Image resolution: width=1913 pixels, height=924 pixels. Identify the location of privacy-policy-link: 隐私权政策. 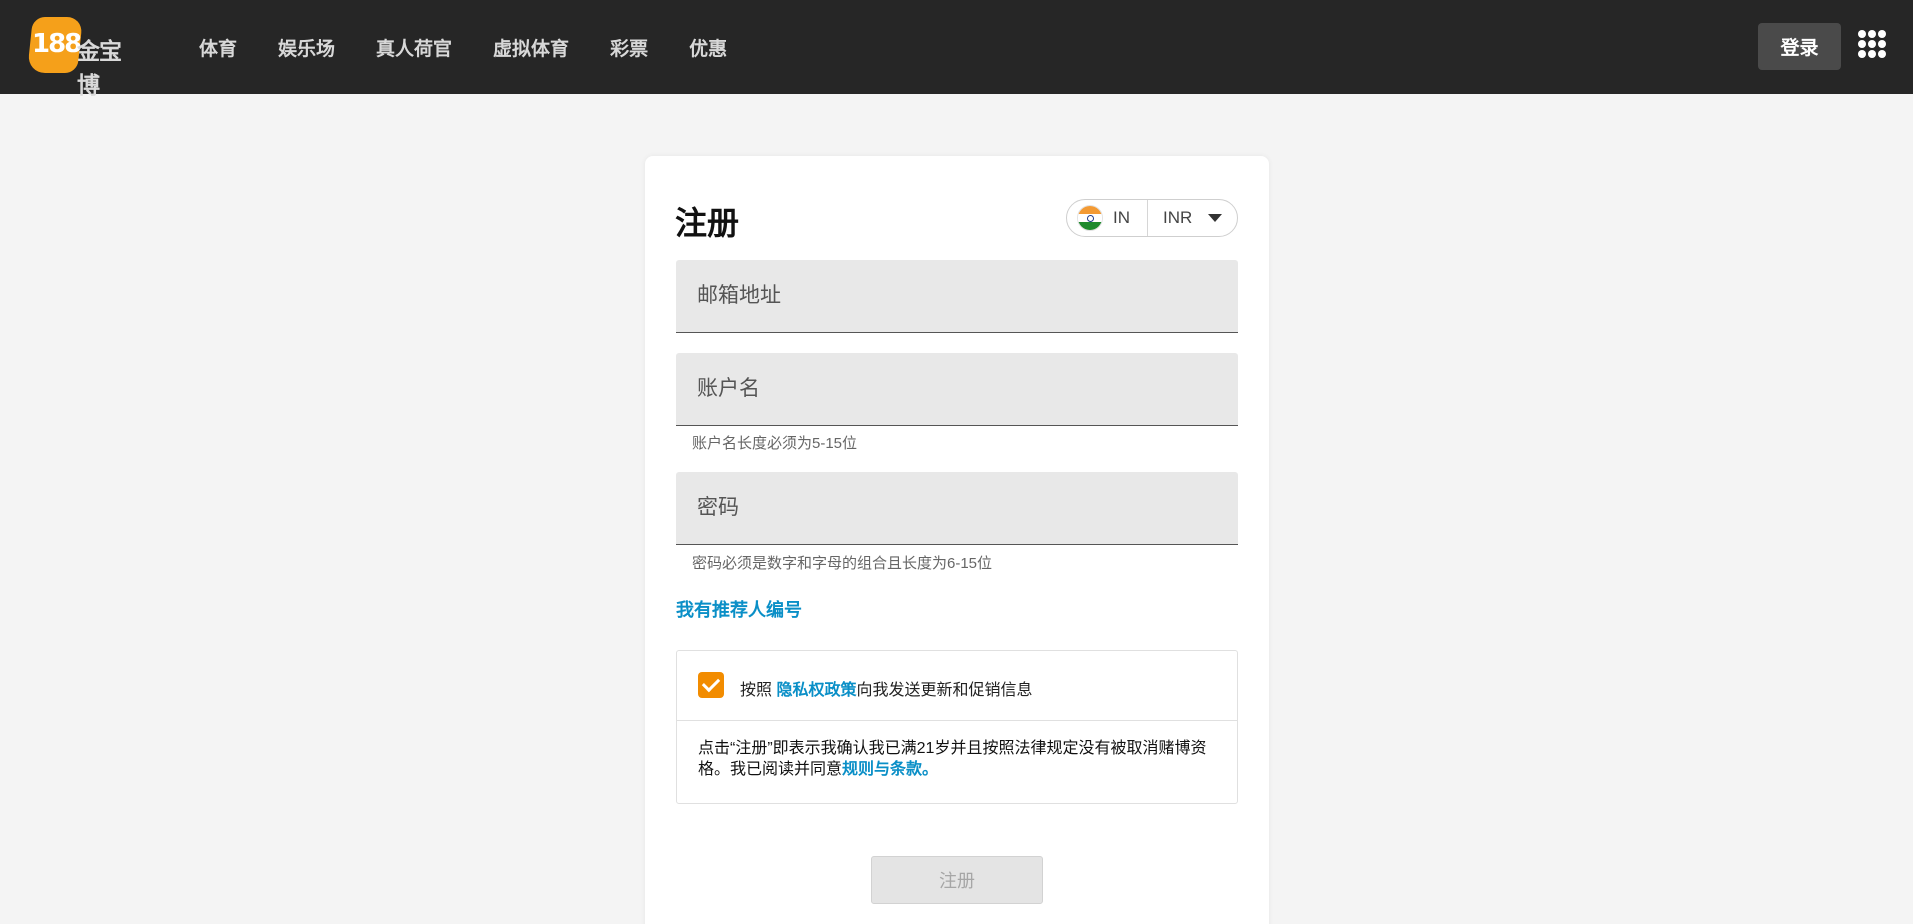
(816, 690).